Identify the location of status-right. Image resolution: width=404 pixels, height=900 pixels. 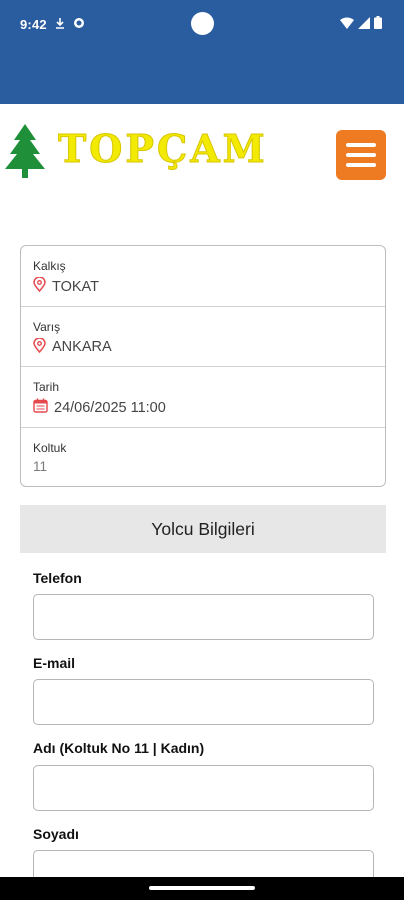
(361, 25).